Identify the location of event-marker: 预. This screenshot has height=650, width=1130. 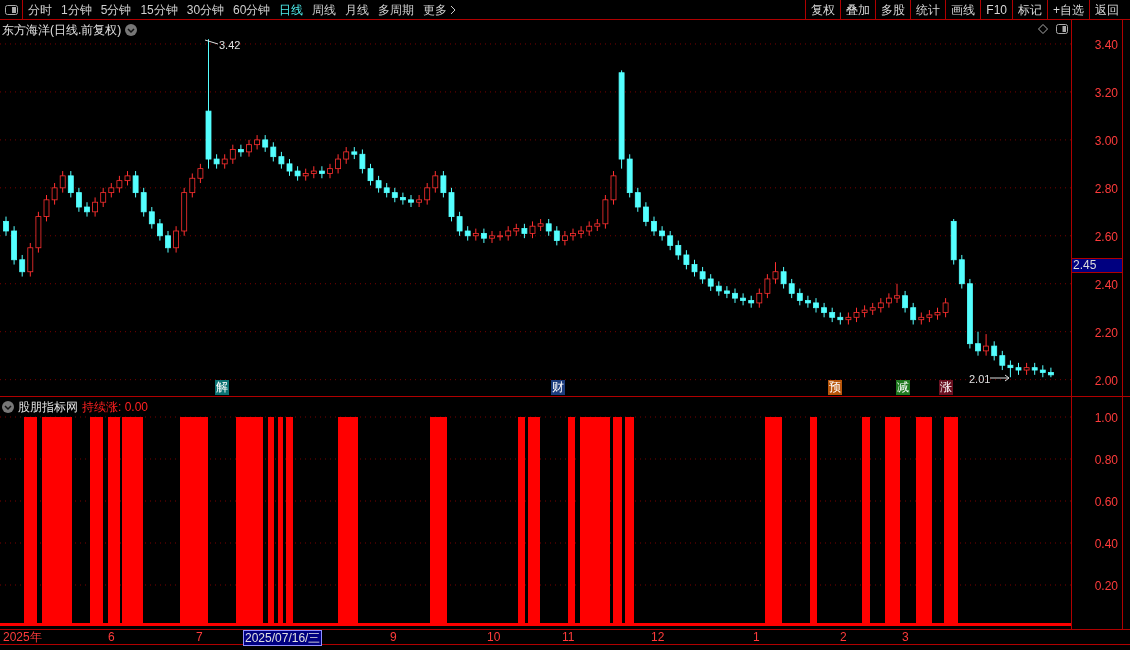
(835, 387).